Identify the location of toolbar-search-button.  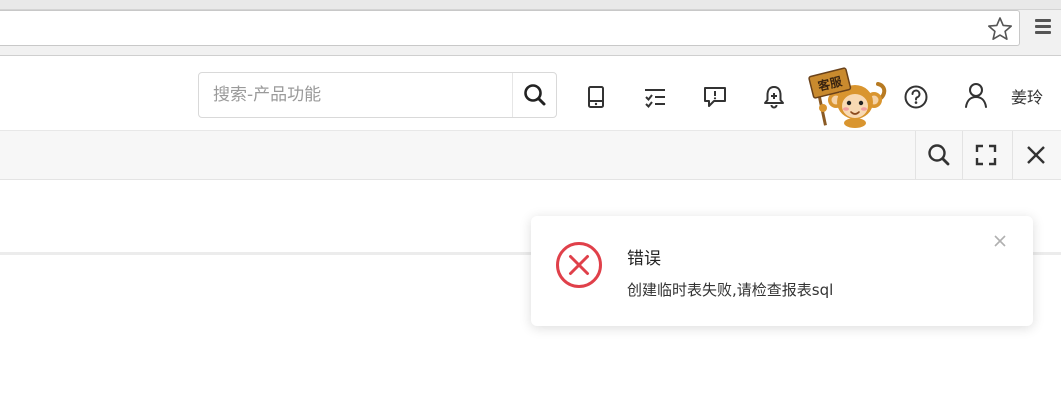
(938, 155).